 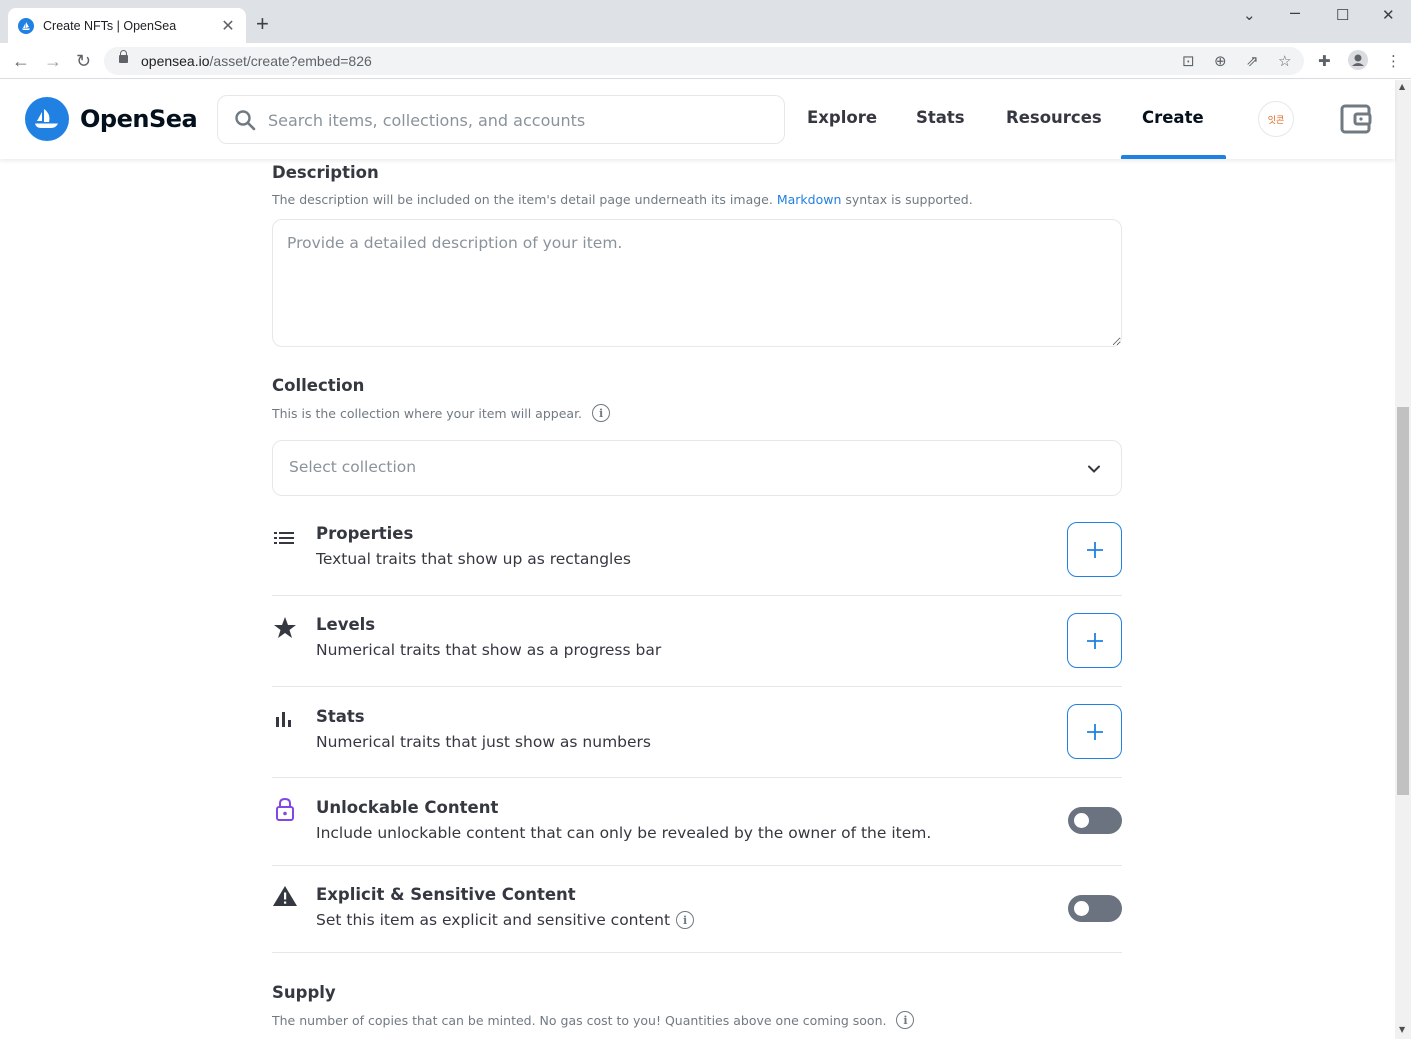 What do you see at coordinates (705, 21) in the screenshot?
I see `browser-tab-strip: Create NFTs | OpenSea ✕ + ⌄ – ☐ ✕` at bounding box center [705, 21].